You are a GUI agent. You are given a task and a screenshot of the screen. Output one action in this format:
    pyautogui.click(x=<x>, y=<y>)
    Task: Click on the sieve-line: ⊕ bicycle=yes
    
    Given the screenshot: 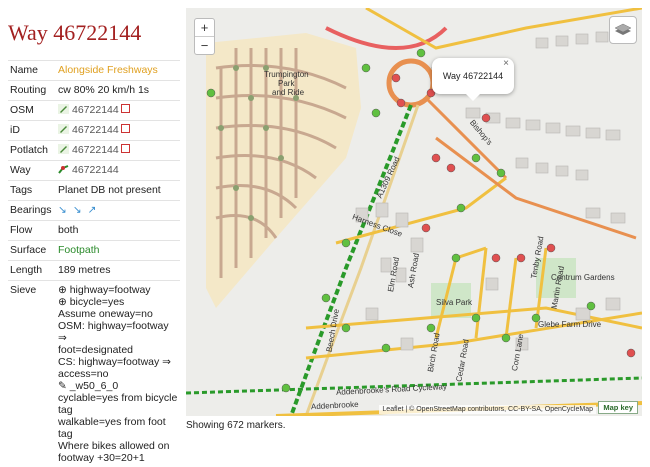 What is the action you would take?
    pyautogui.click(x=118, y=302)
    